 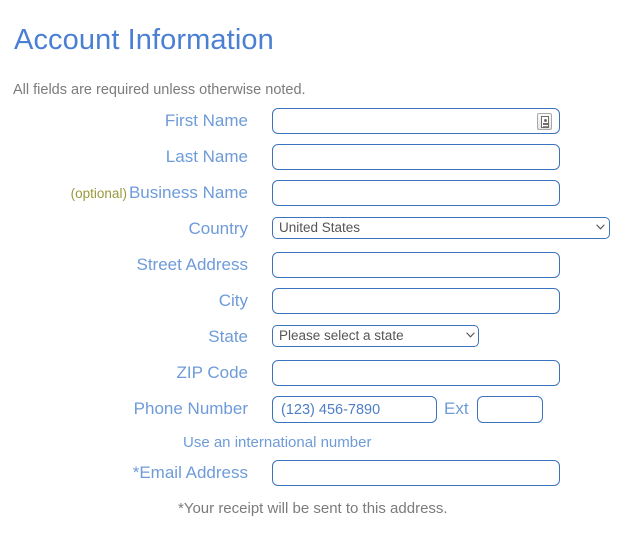 What do you see at coordinates (416, 121) in the screenshot?
I see `first-name-input` at bounding box center [416, 121].